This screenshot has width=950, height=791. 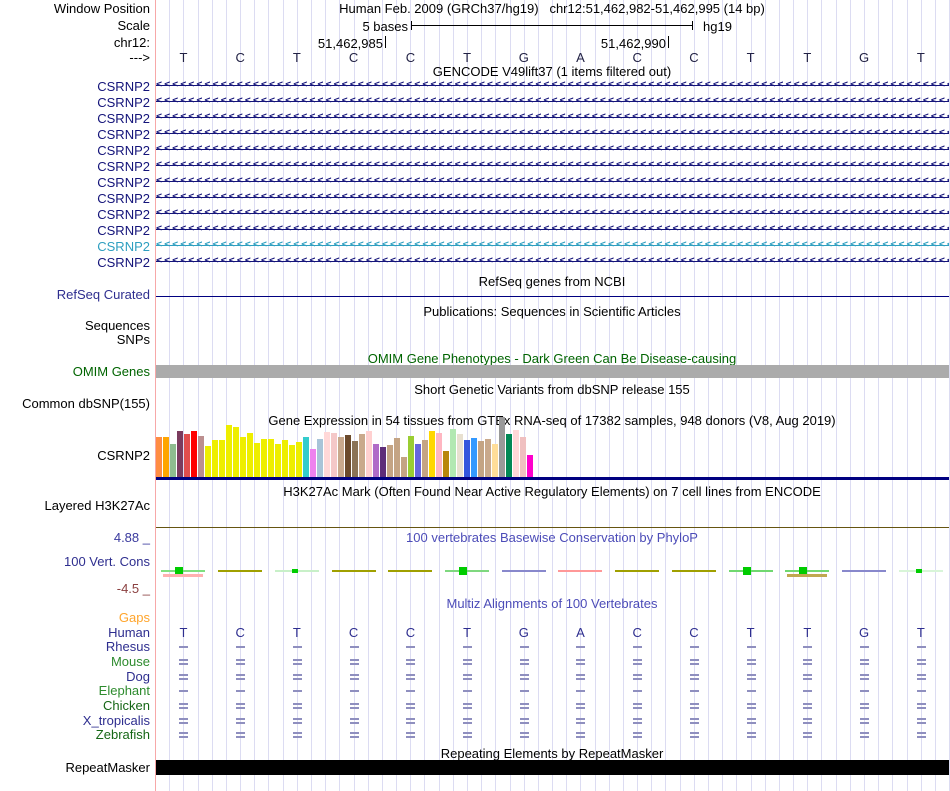 What do you see at coordinates (75, 403) in the screenshot?
I see `common-dbsnp-label: Common dbSNP(155)` at bounding box center [75, 403].